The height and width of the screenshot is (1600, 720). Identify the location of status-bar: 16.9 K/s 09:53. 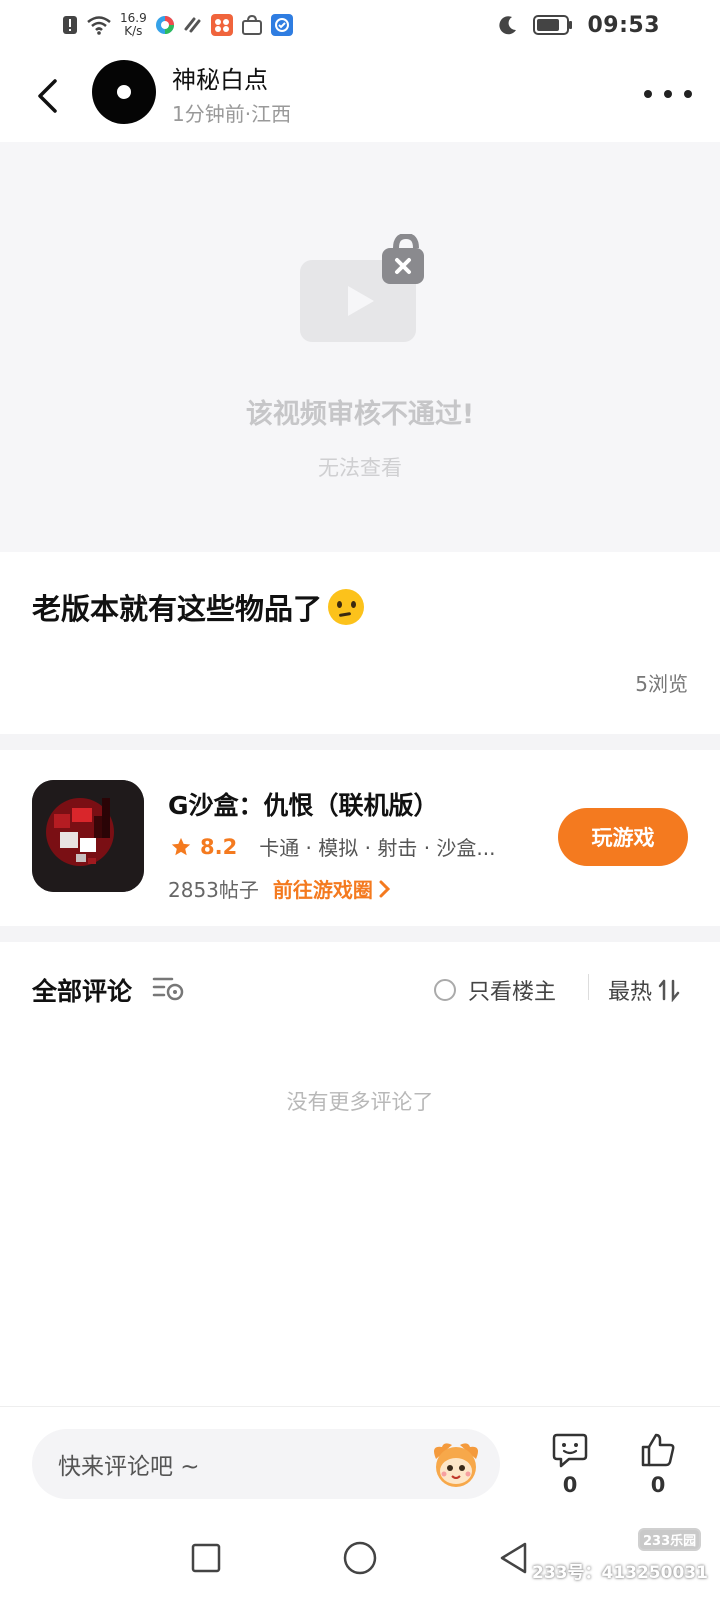
(360, 25).